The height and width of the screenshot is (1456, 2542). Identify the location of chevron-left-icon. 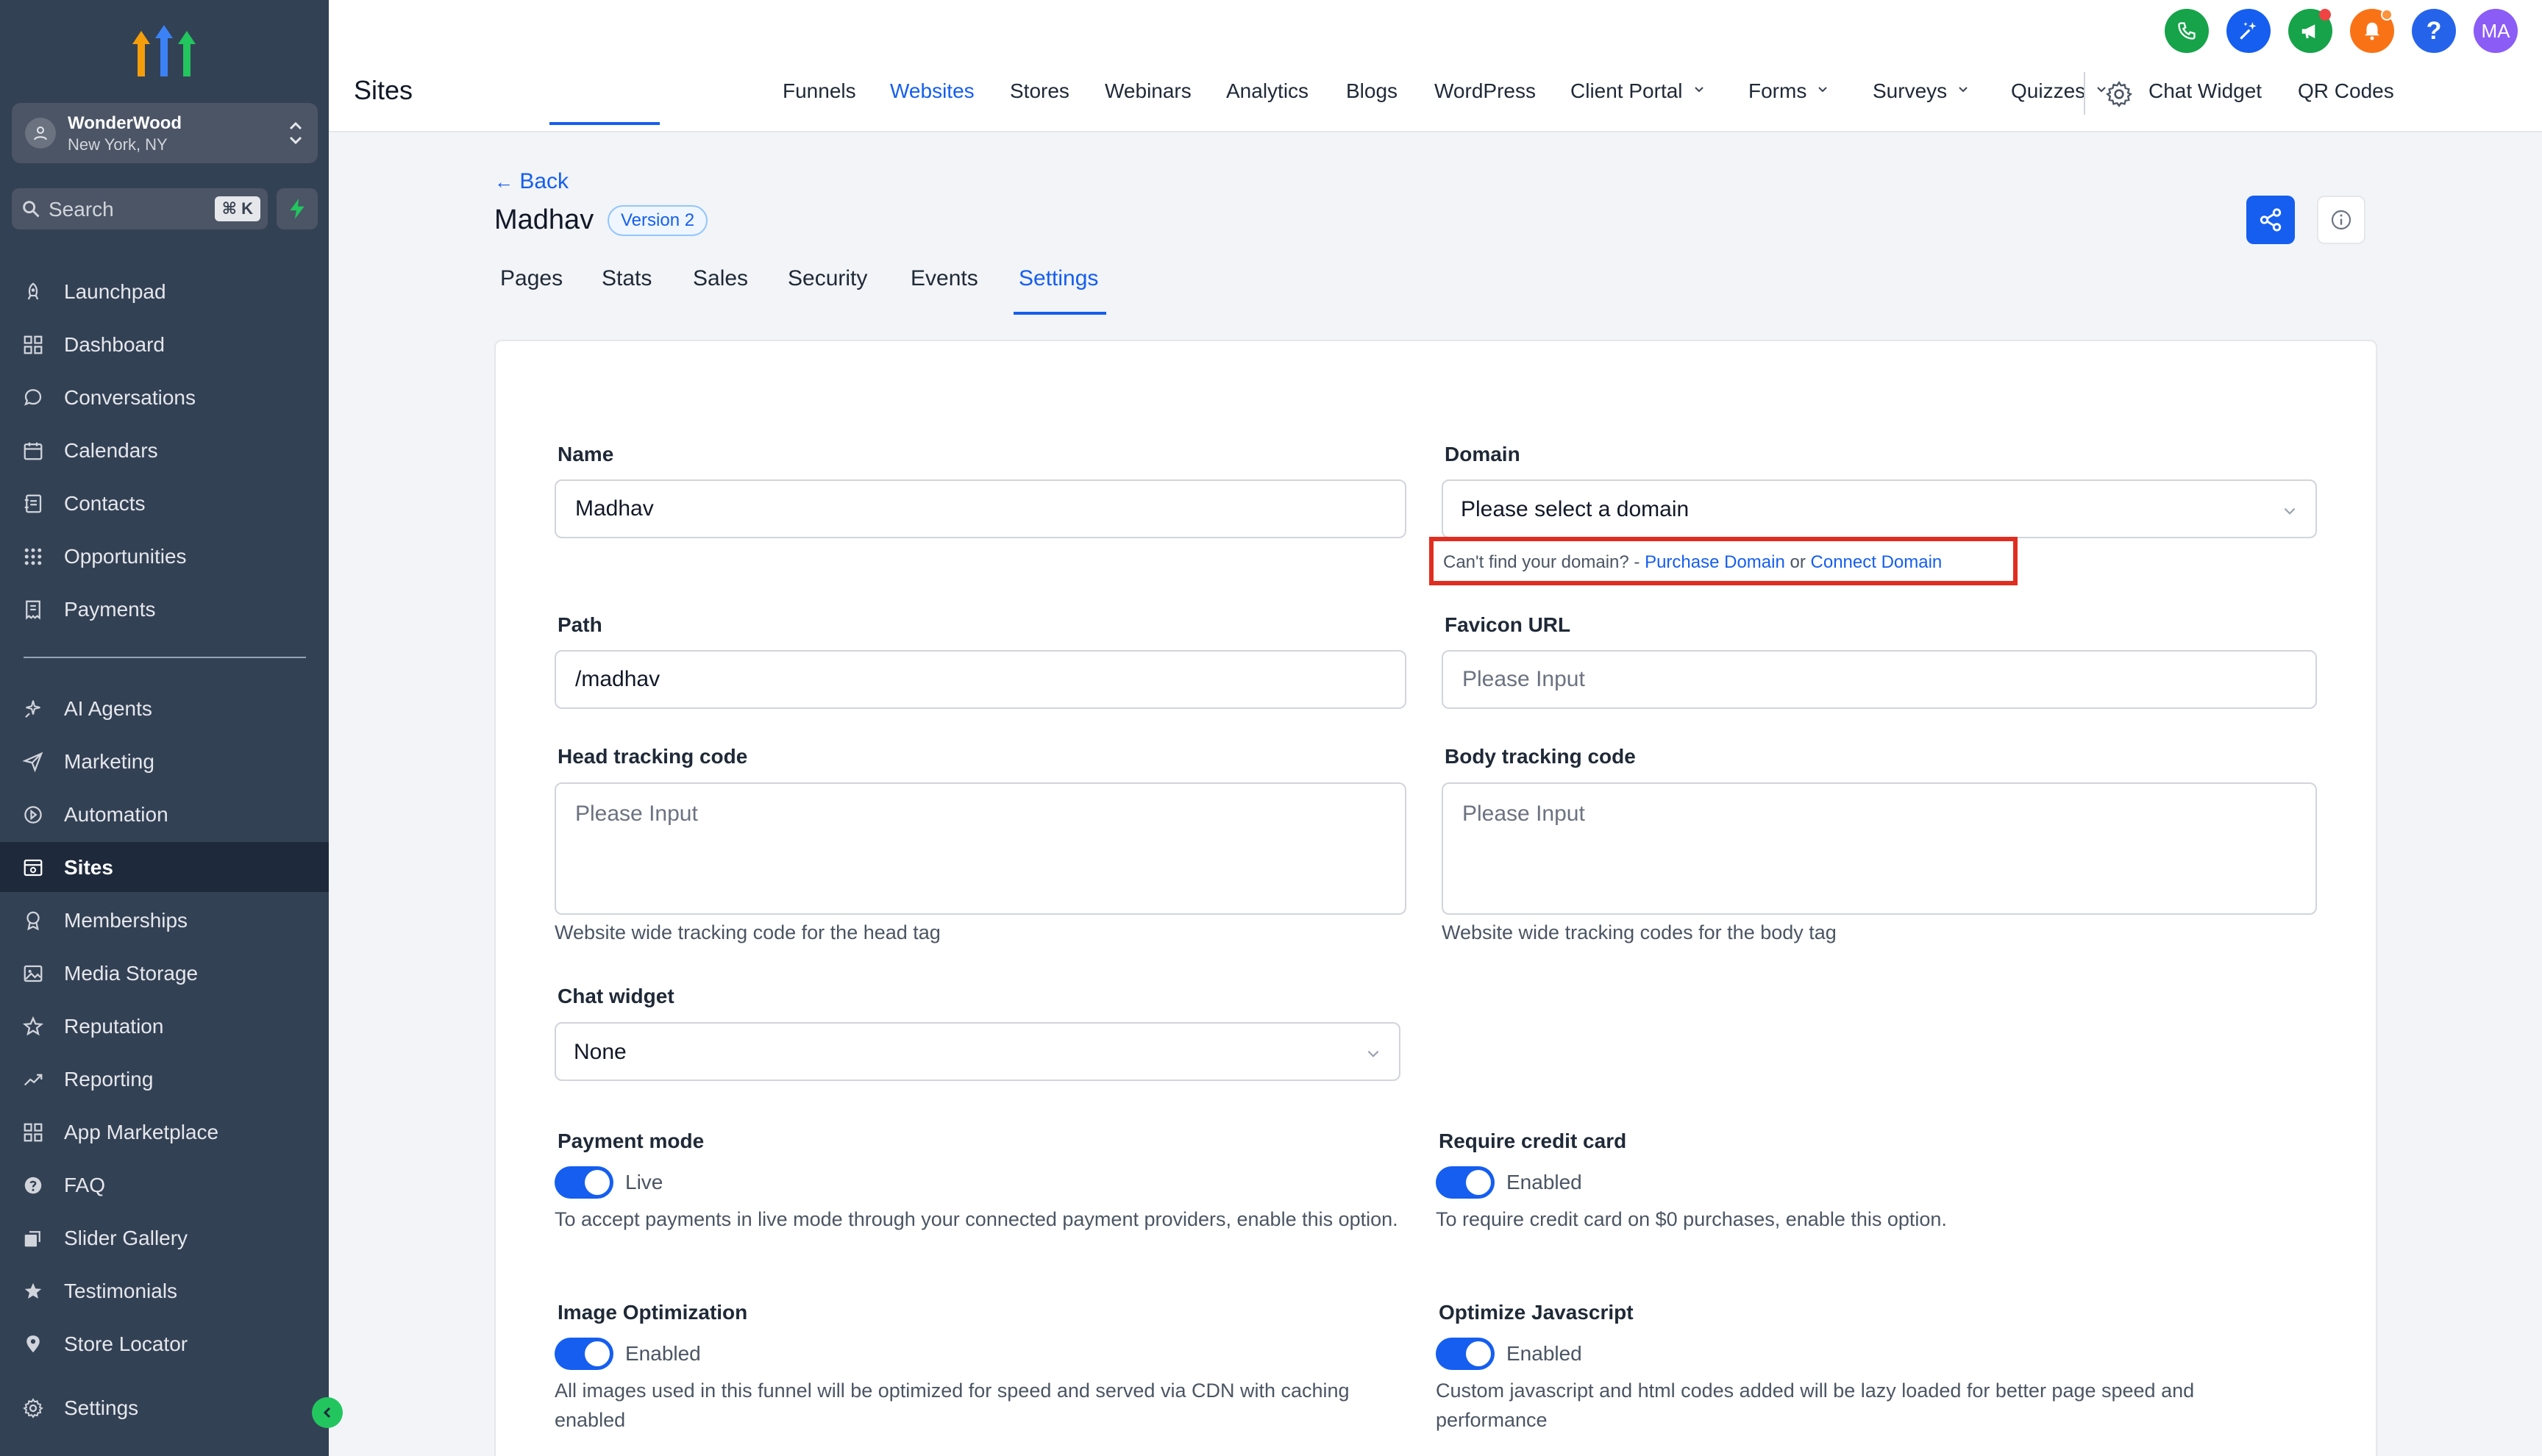
(327, 1412).